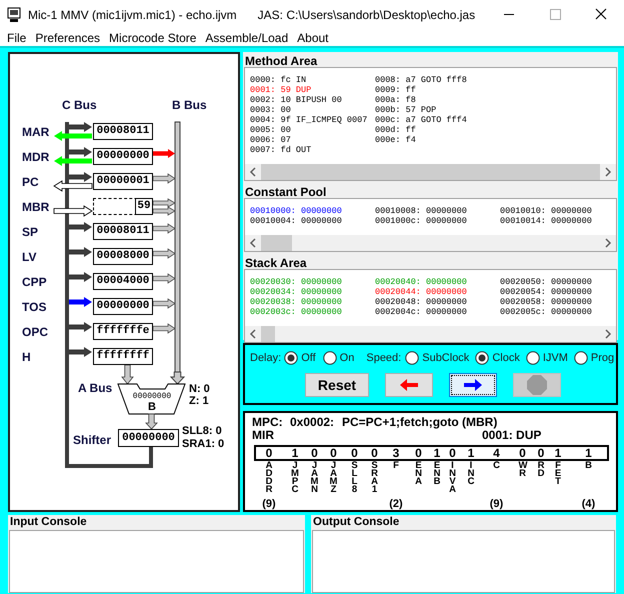 This screenshot has width=624, height=594. I want to click on mir-field-name: JMPC, so click(295, 478).